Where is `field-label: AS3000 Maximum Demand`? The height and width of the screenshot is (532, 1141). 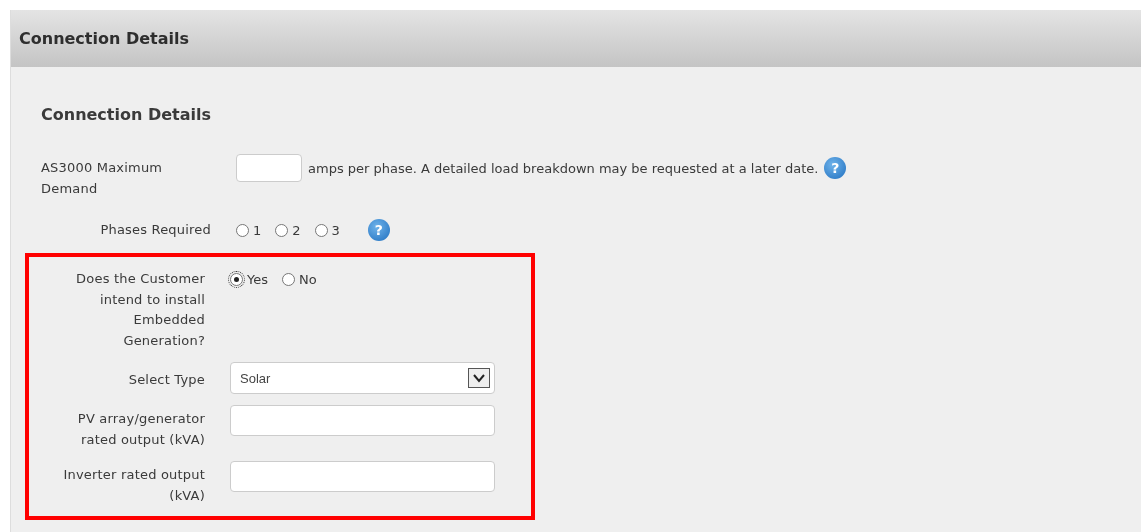 field-label: AS3000 Maximum Demand is located at coordinates (102, 178).